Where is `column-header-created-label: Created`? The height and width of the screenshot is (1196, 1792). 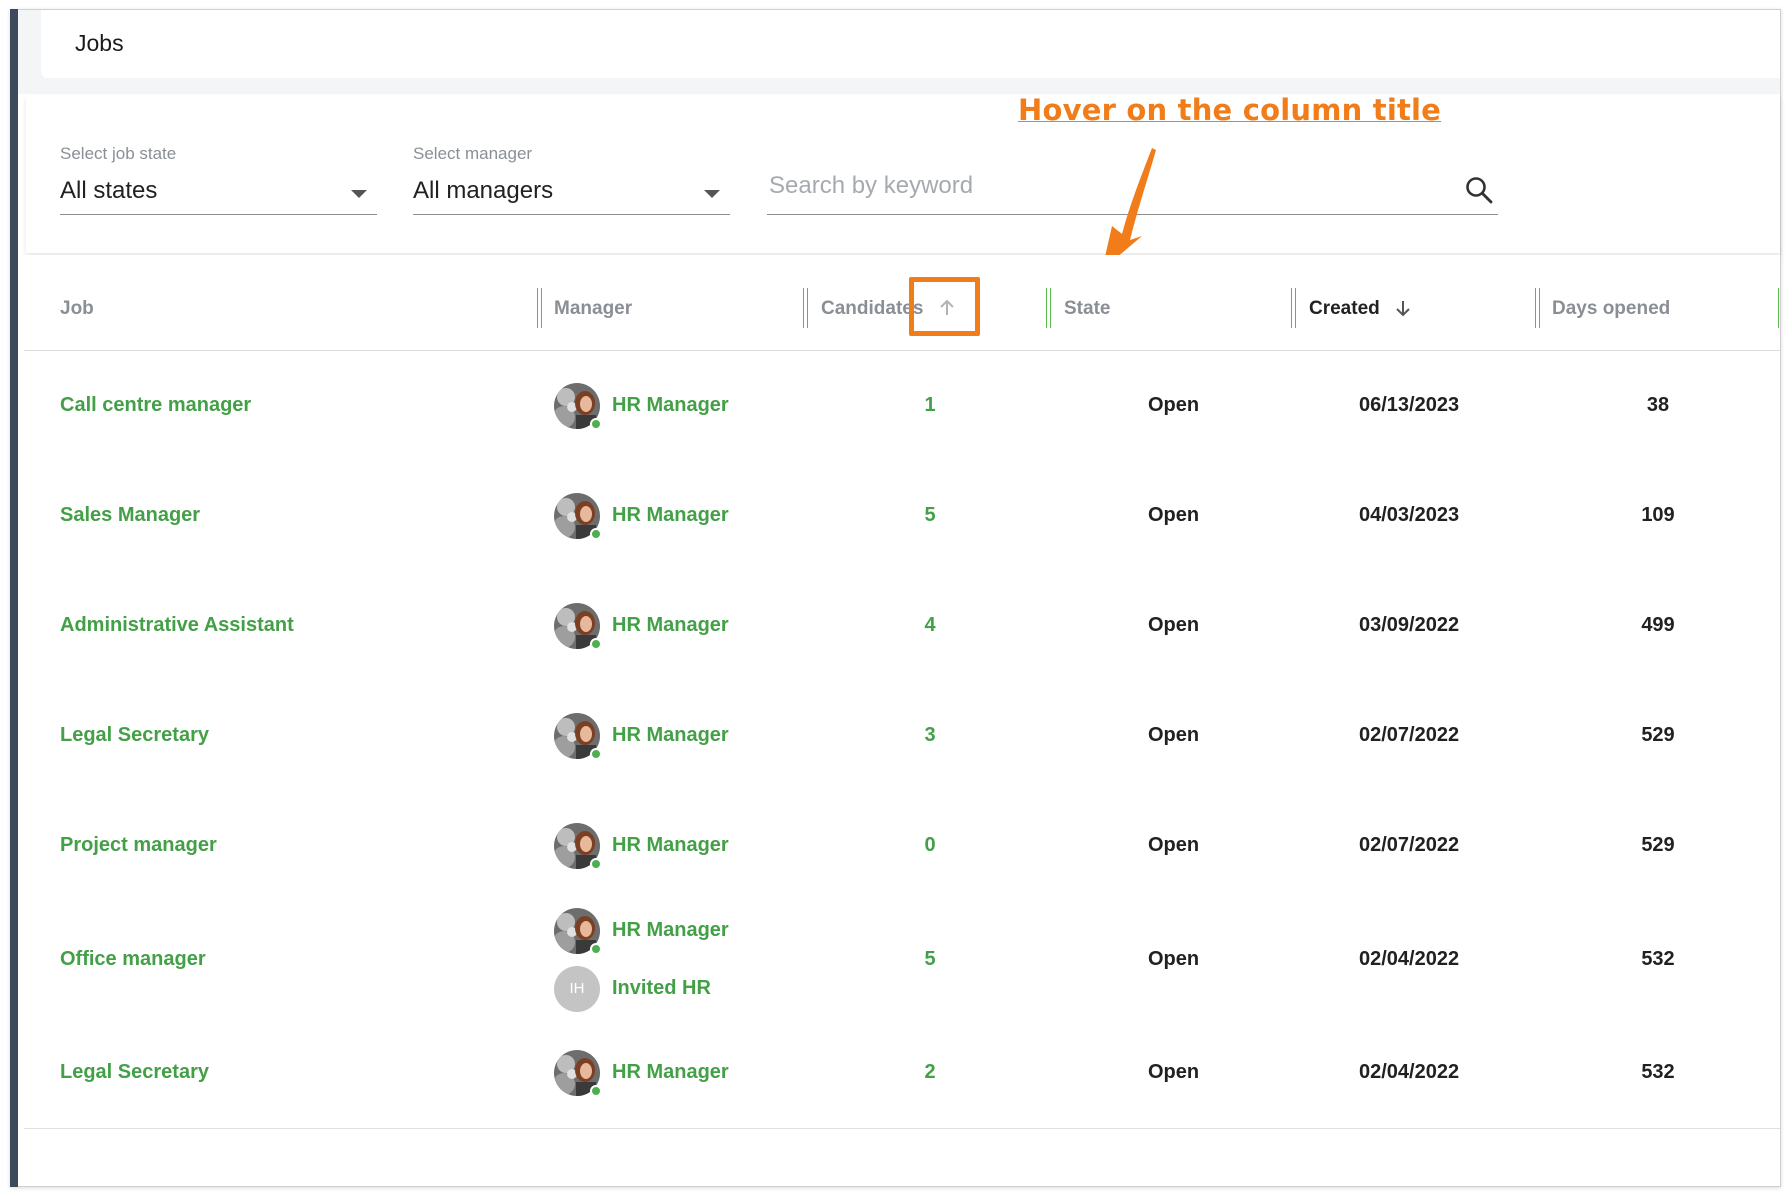
column-header-created-label: Created is located at coordinates (1344, 308).